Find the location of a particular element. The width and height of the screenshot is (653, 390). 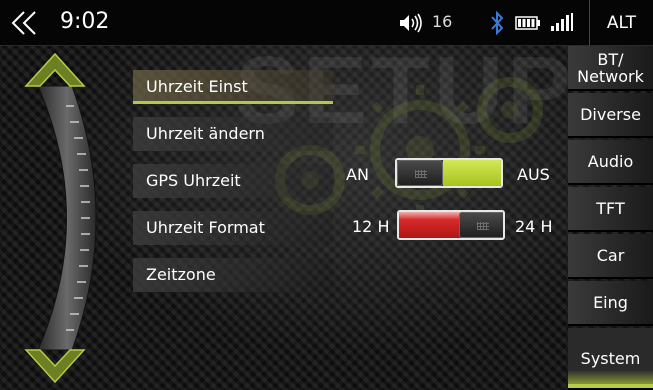

format-toggle-12h-label: 12 H is located at coordinates (371, 226).